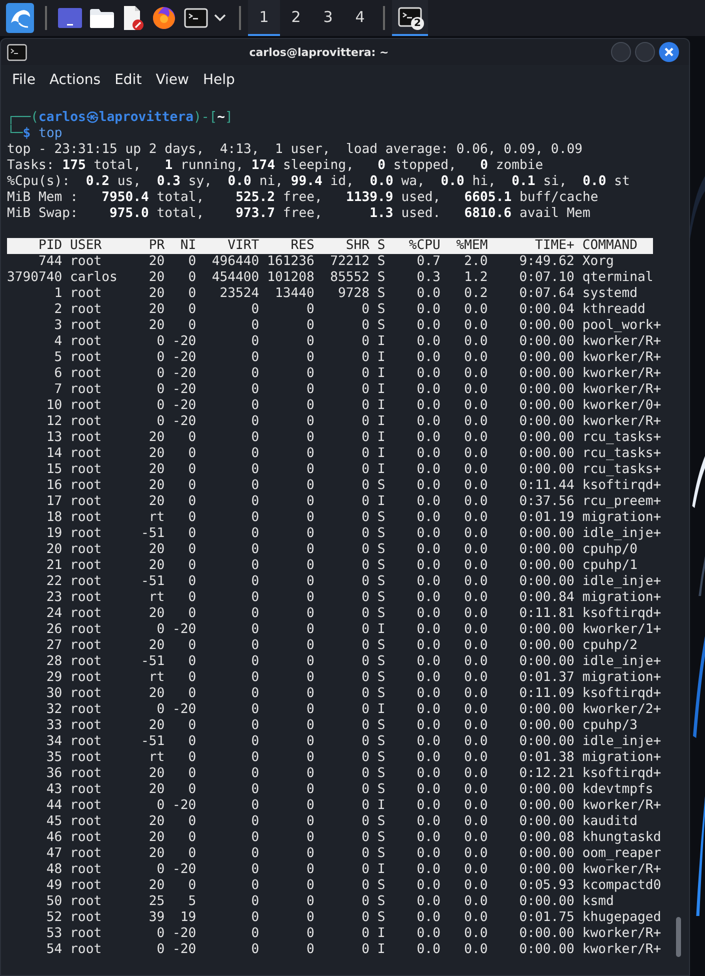  What do you see at coordinates (102, 18) in the screenshot?
I see `folder-icon` at bounding box center [102, 18].